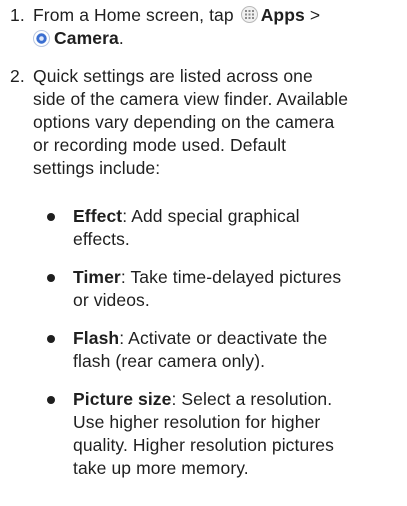  Describe the element at coordinates (97, 277) in the screenshot. I see `bullet-timer-term: Timer` at that location.